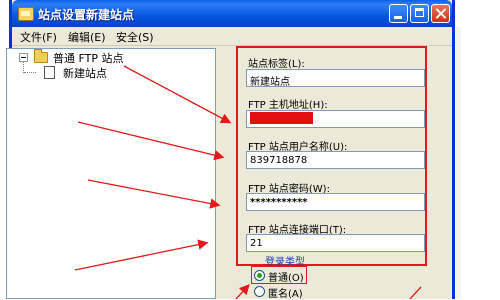  What do you see at coordinates (259, 291) in the screenshot?
I see `radio-anonymous` at bounding box center [259, 291].